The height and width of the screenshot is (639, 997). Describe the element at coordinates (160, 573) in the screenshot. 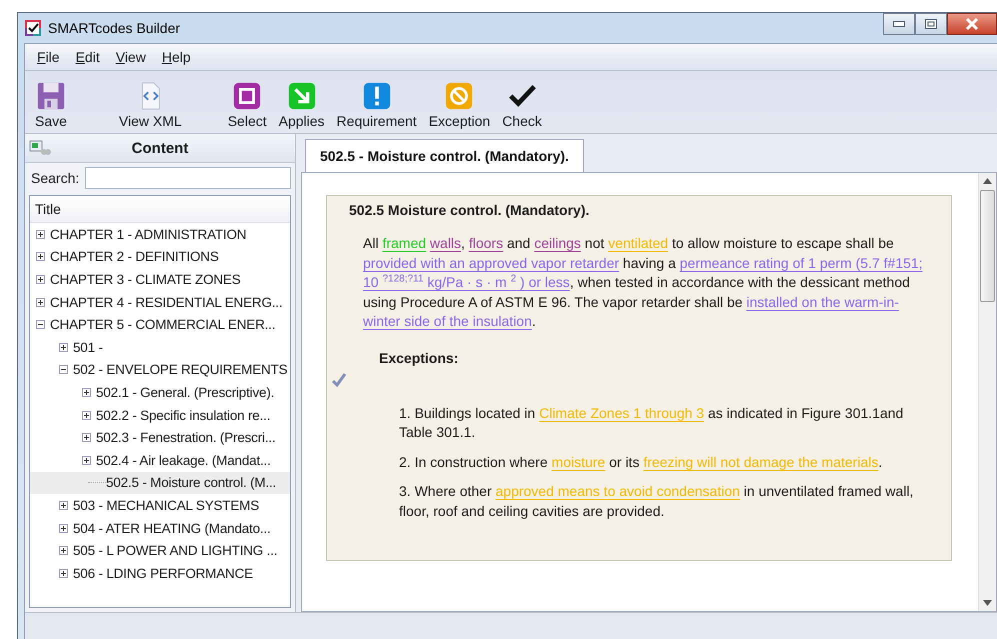

I see `tree-item: 506 - LDING PERFORMANCE` at that location.